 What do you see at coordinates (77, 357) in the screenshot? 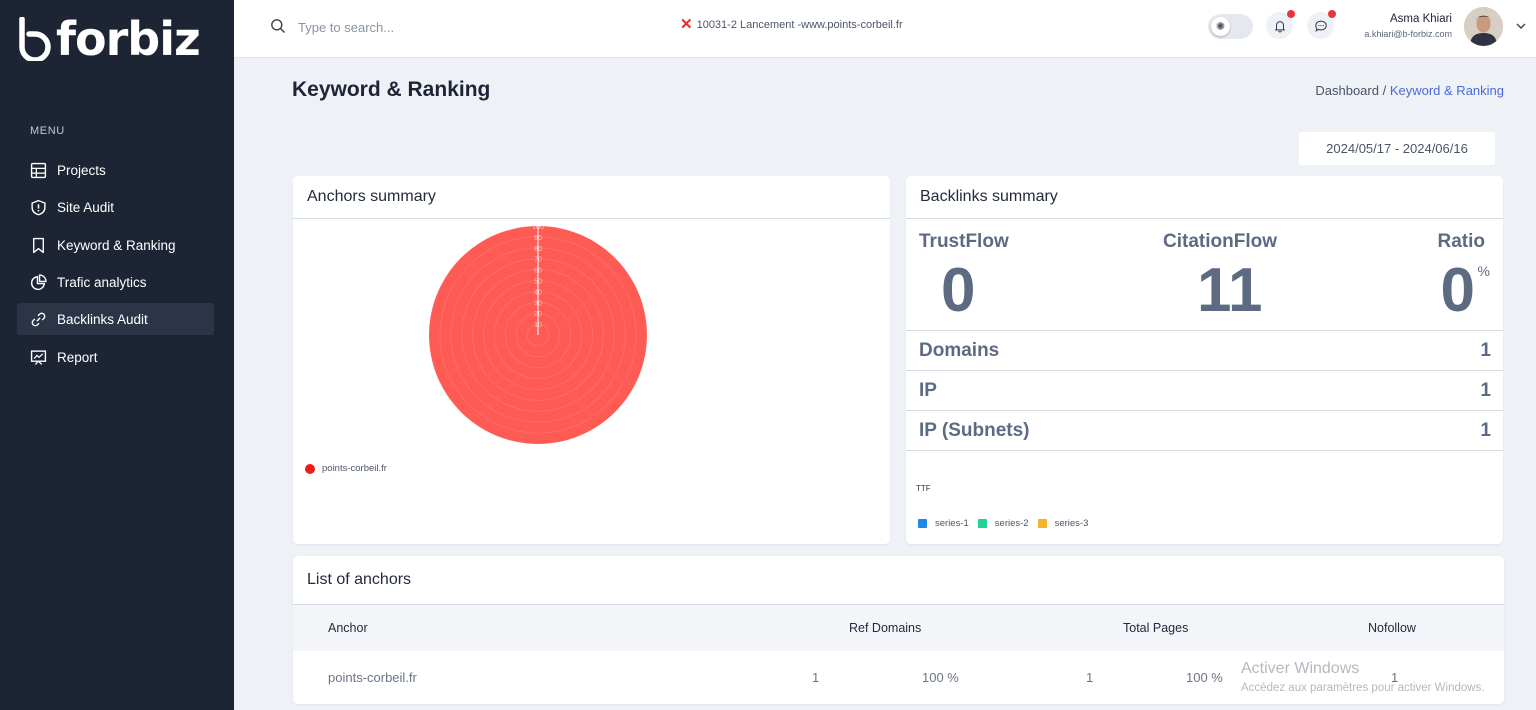
I see `sidebar-item-label: Report` at bounding box center [77, 357].